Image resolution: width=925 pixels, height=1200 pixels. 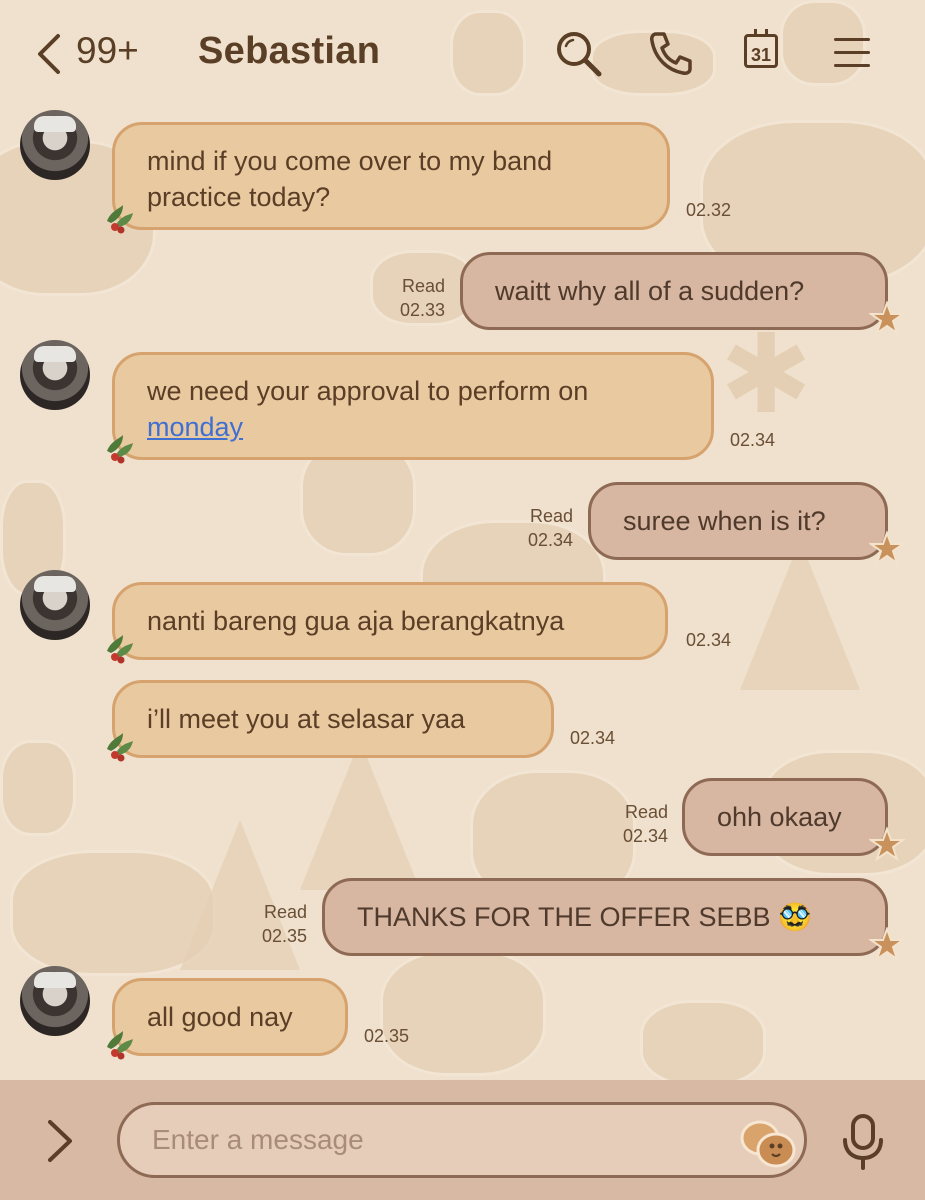 I want to click on message-text-line: we need your approval to perform on, so click(x=368, y=391).